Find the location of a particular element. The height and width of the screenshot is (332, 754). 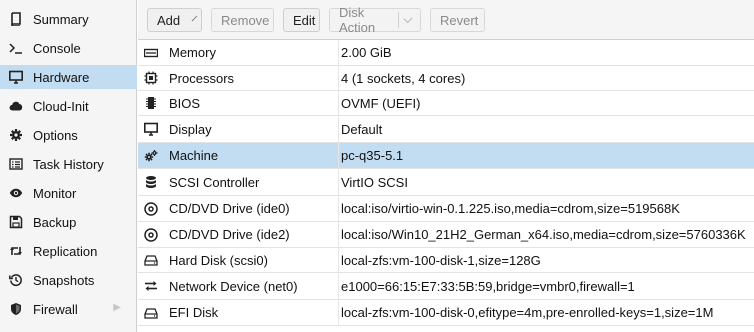

row-value: pc-q35-5.1 is located at coordinates (372, 155).